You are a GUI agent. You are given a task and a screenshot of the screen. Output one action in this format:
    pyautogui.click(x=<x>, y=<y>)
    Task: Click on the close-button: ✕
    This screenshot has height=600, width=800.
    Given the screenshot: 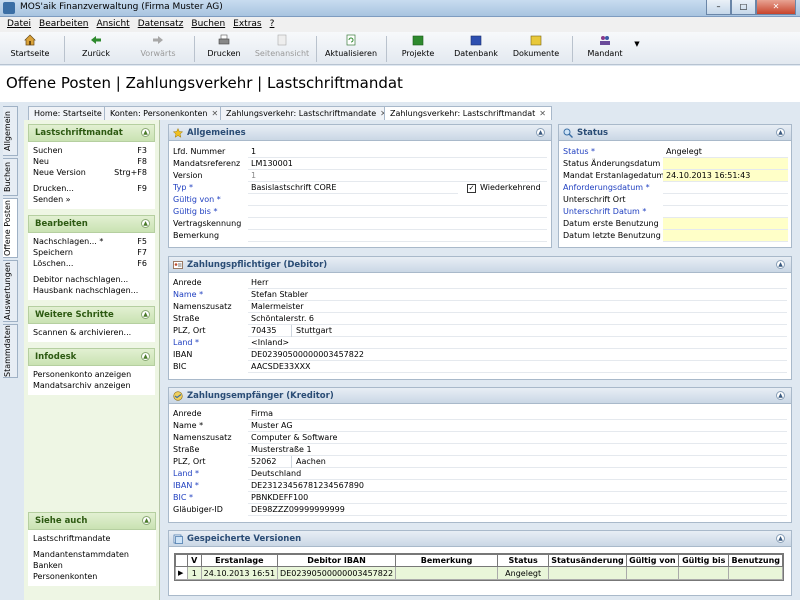 What is the action you would take?
    pyautogui.click(x=776, y=7)
    